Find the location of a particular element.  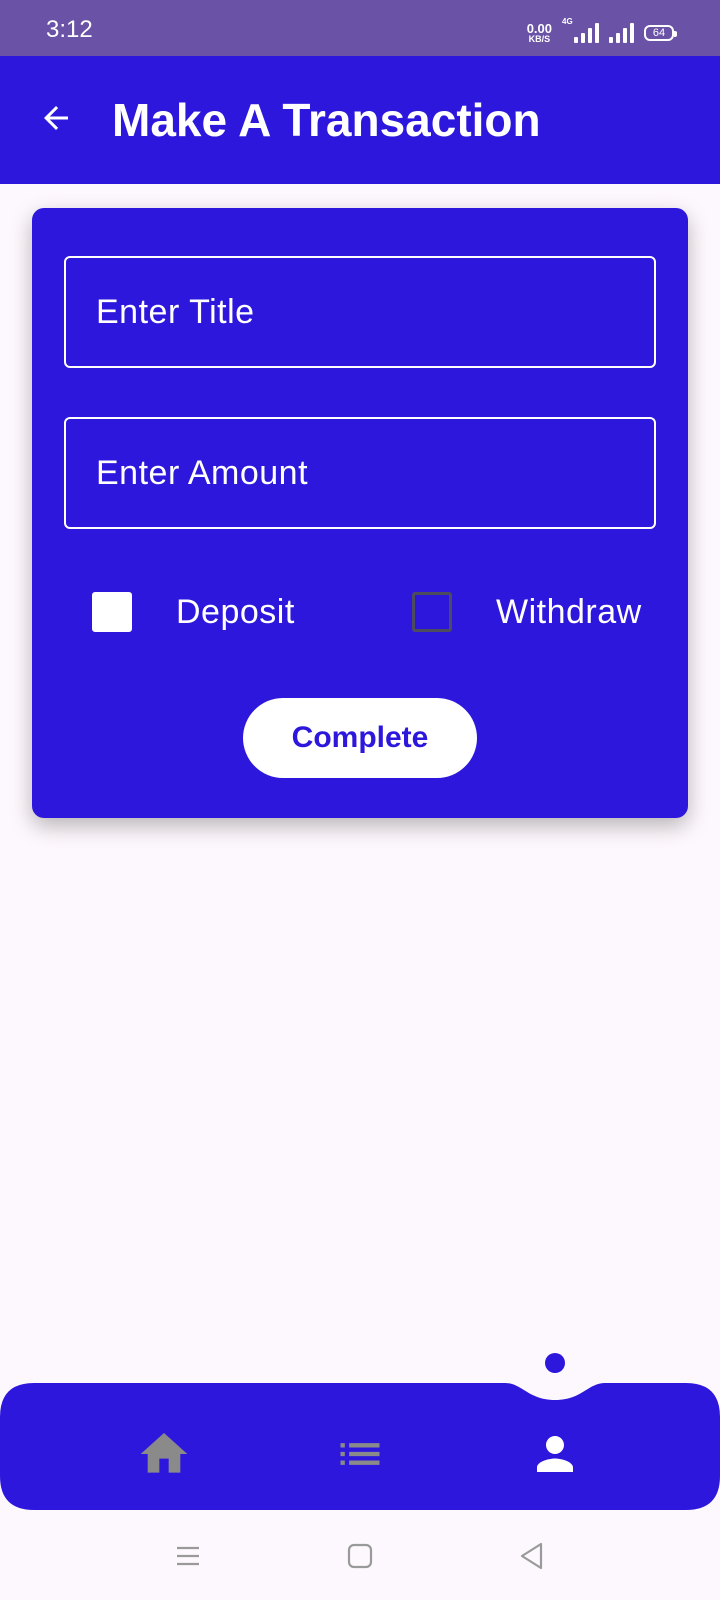

system-home-button is located at coordinates (360, 1556).